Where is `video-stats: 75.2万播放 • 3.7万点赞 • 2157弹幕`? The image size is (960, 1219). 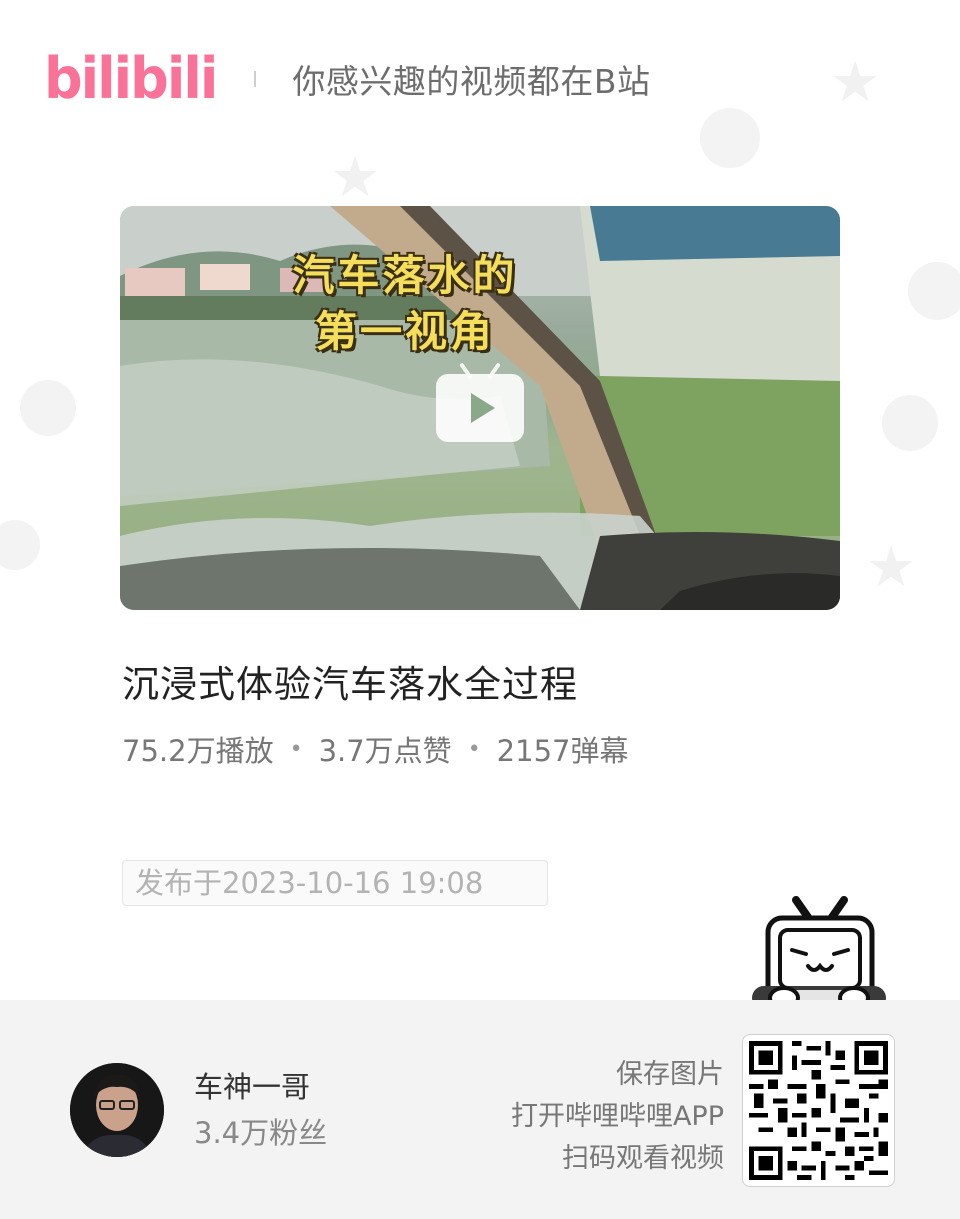 video-stats: 75.2万播放 • 3.7万点赞 • 2157弹幕 is located at coordinates (375, 749).